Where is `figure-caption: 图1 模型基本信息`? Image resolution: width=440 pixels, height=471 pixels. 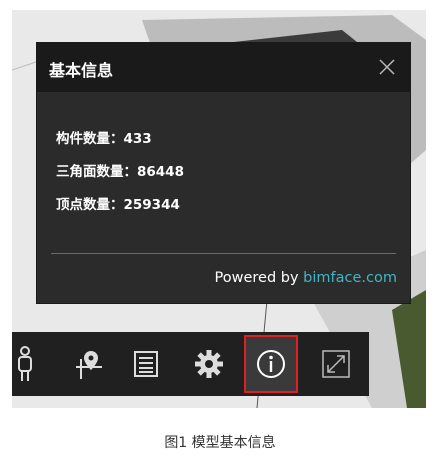
figure-caption: 图1 模型基本信息 is located at coordinates (220, 443).